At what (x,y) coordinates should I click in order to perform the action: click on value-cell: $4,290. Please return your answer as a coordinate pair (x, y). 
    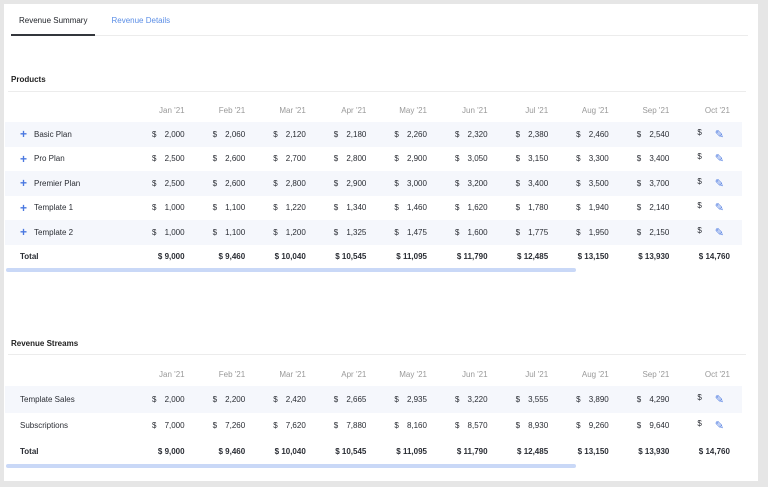
    Looking at the image, I should click on (641, 399).